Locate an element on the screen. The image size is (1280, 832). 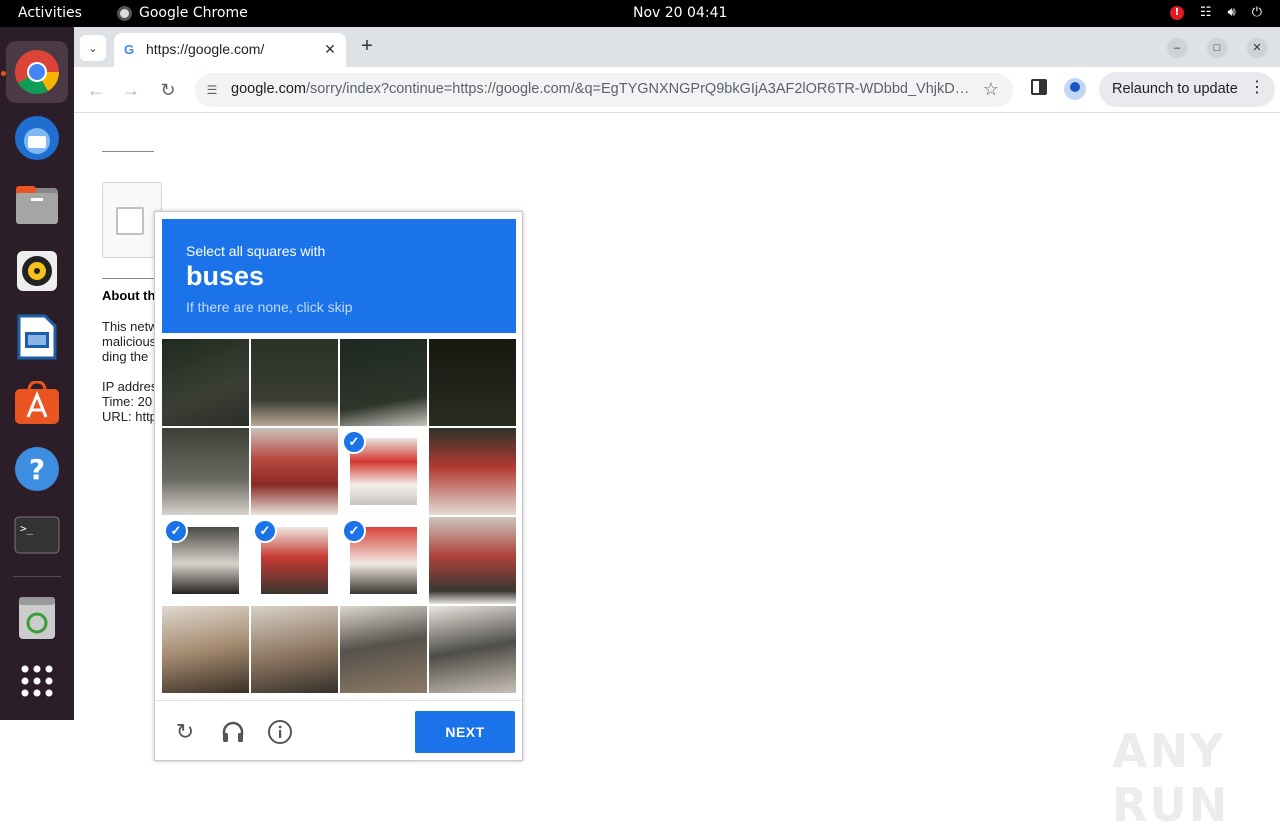
info-line: ding the is located at coordinates (125, 356).